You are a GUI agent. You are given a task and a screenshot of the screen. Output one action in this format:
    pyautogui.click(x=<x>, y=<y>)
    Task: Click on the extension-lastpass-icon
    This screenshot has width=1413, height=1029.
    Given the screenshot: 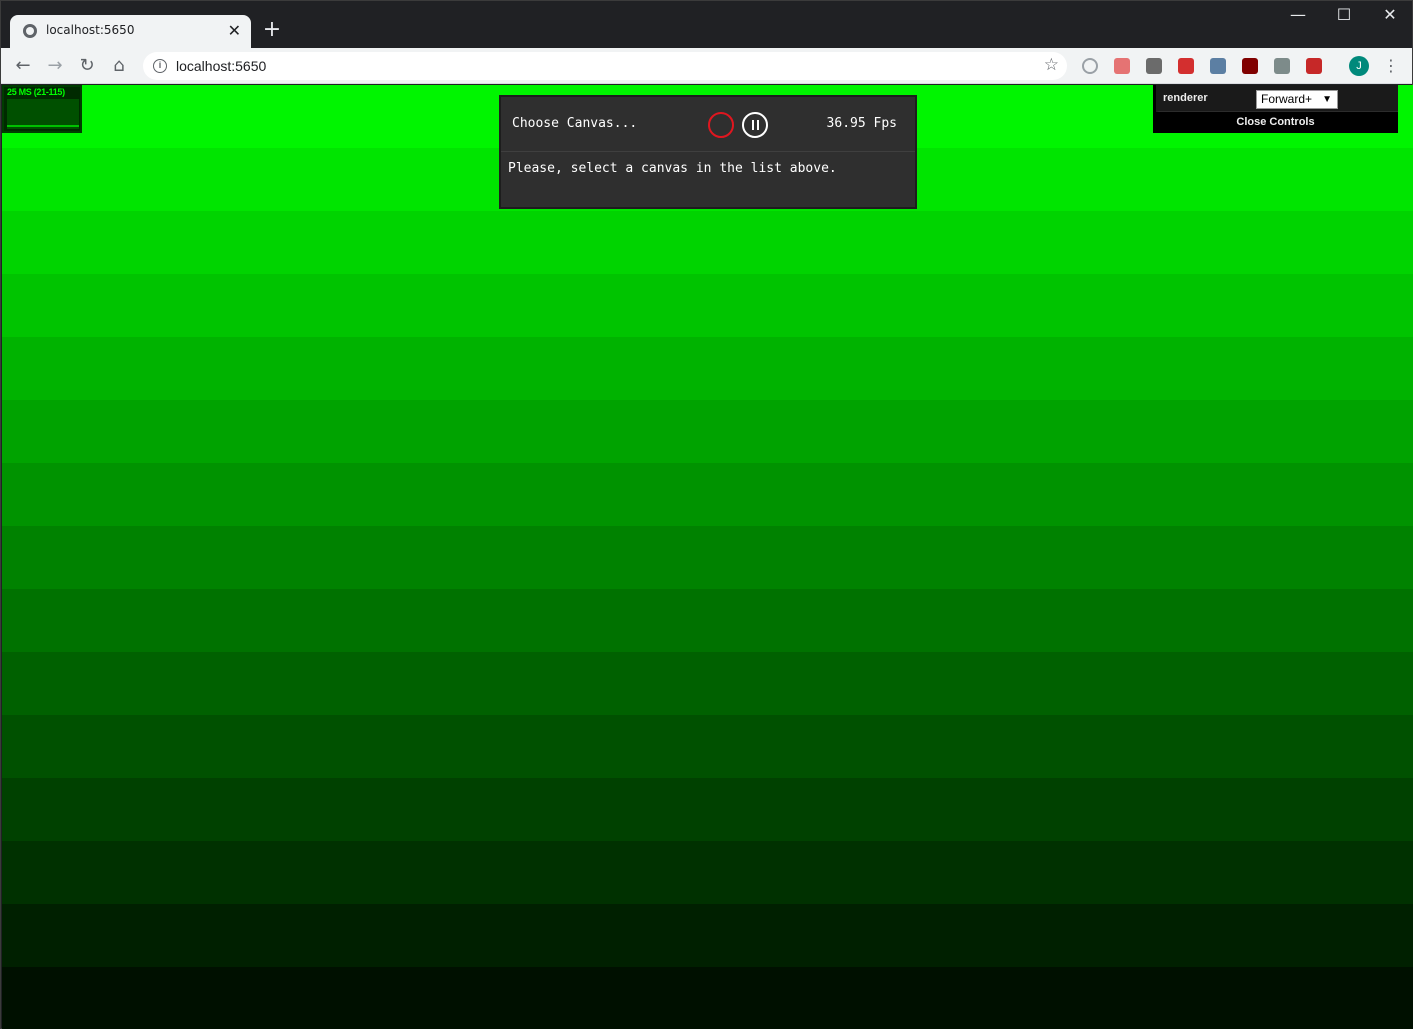 What is the action you would take?
    pyautogui.click(x=1186, y=66)
    